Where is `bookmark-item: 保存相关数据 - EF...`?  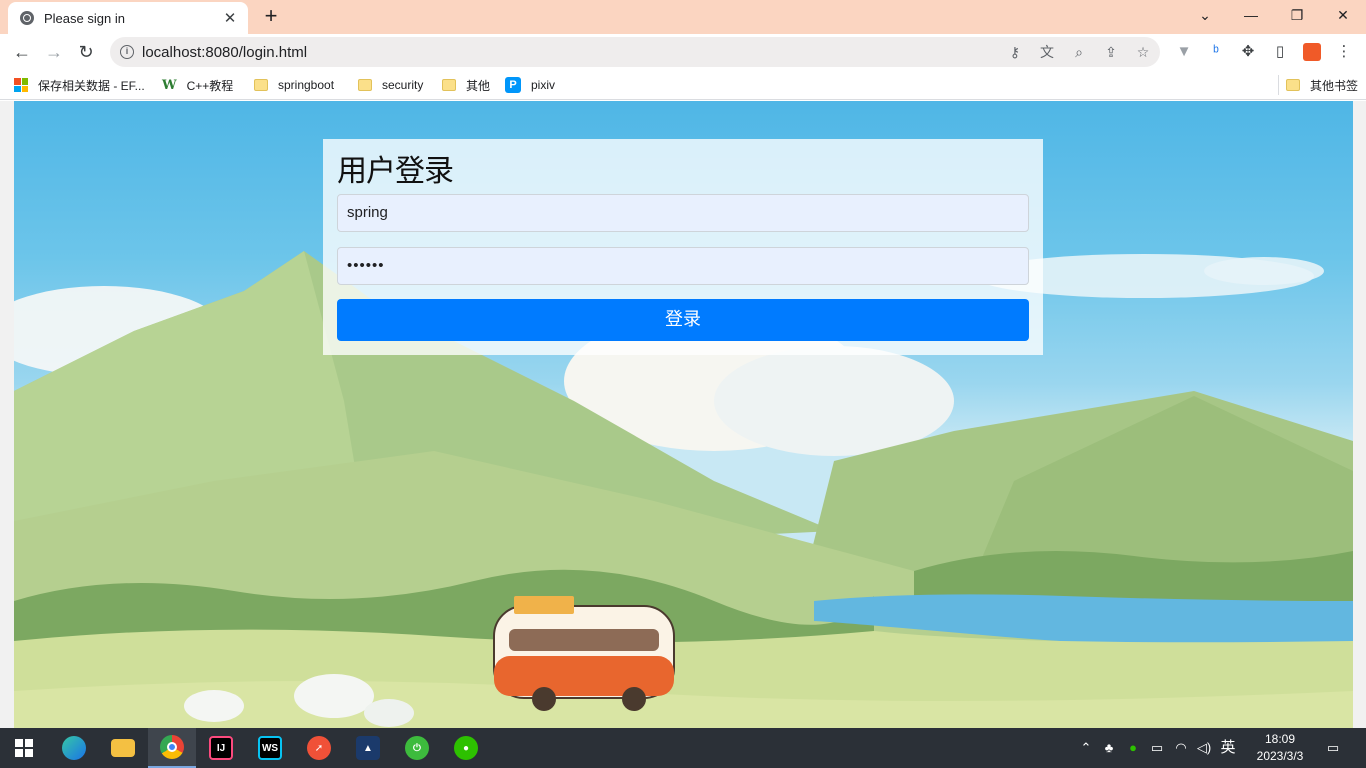 bookmark-item: 保存相关数据 - EF... is located at coordinates (79, 85).